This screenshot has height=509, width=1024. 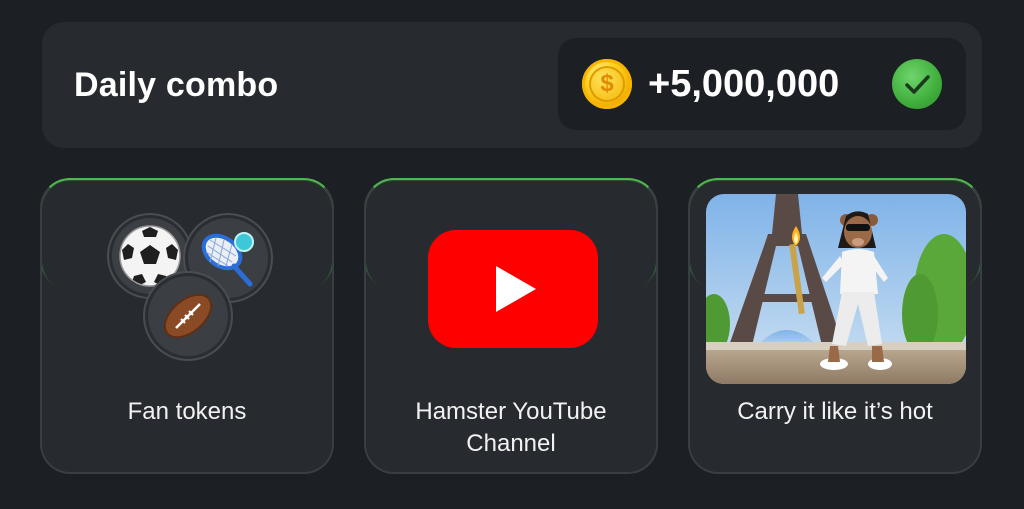 What do you see at coordinates (188, 316) in the screenshot?
I see `american-football-icon` at bounding box center [188, 316].